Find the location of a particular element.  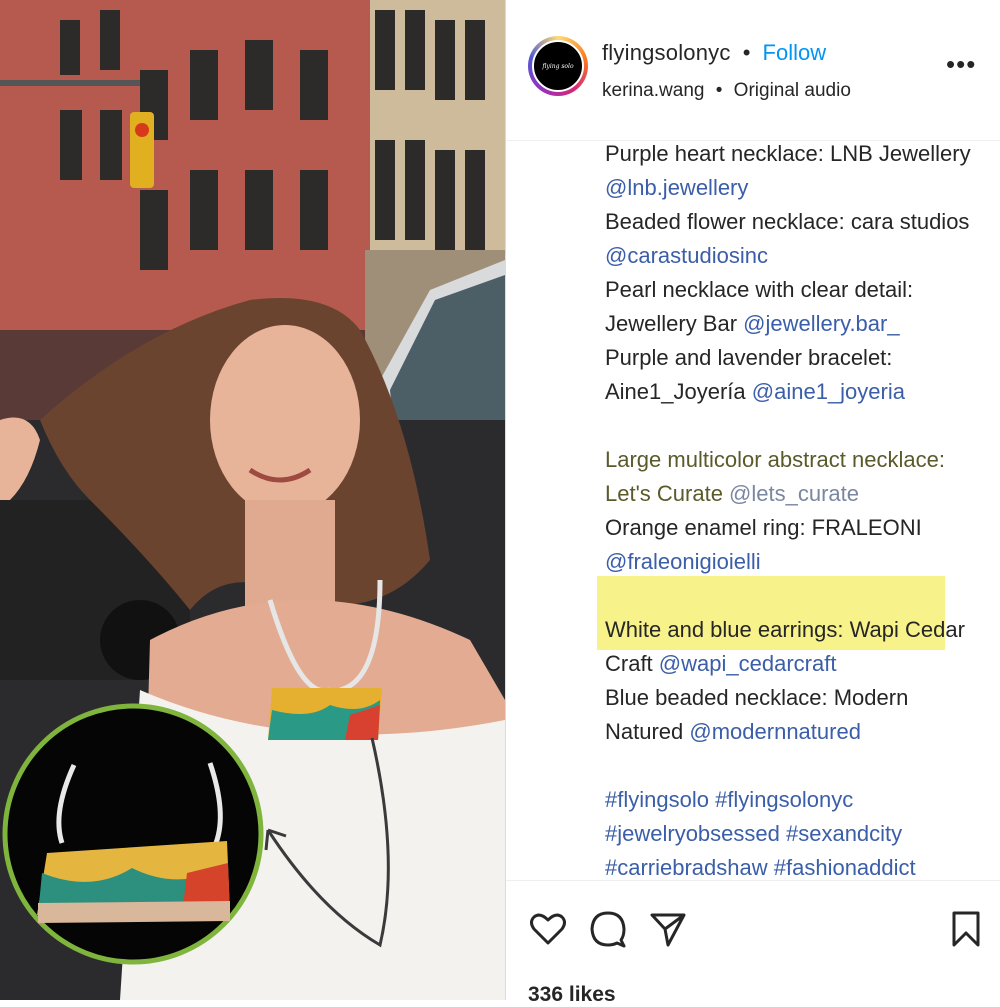

original-audio-link: Original audio is located at coordinates (792, 90).